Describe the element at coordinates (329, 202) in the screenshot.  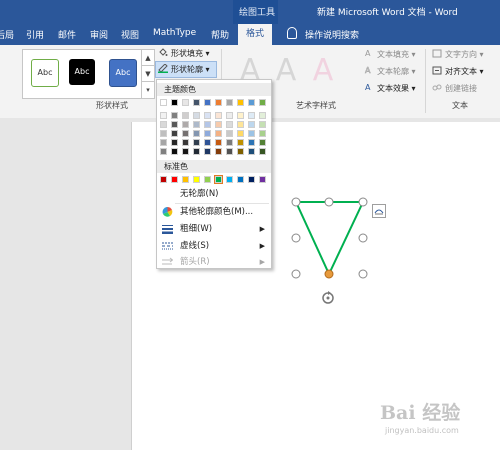
I see `resize-handle-top` at that location.